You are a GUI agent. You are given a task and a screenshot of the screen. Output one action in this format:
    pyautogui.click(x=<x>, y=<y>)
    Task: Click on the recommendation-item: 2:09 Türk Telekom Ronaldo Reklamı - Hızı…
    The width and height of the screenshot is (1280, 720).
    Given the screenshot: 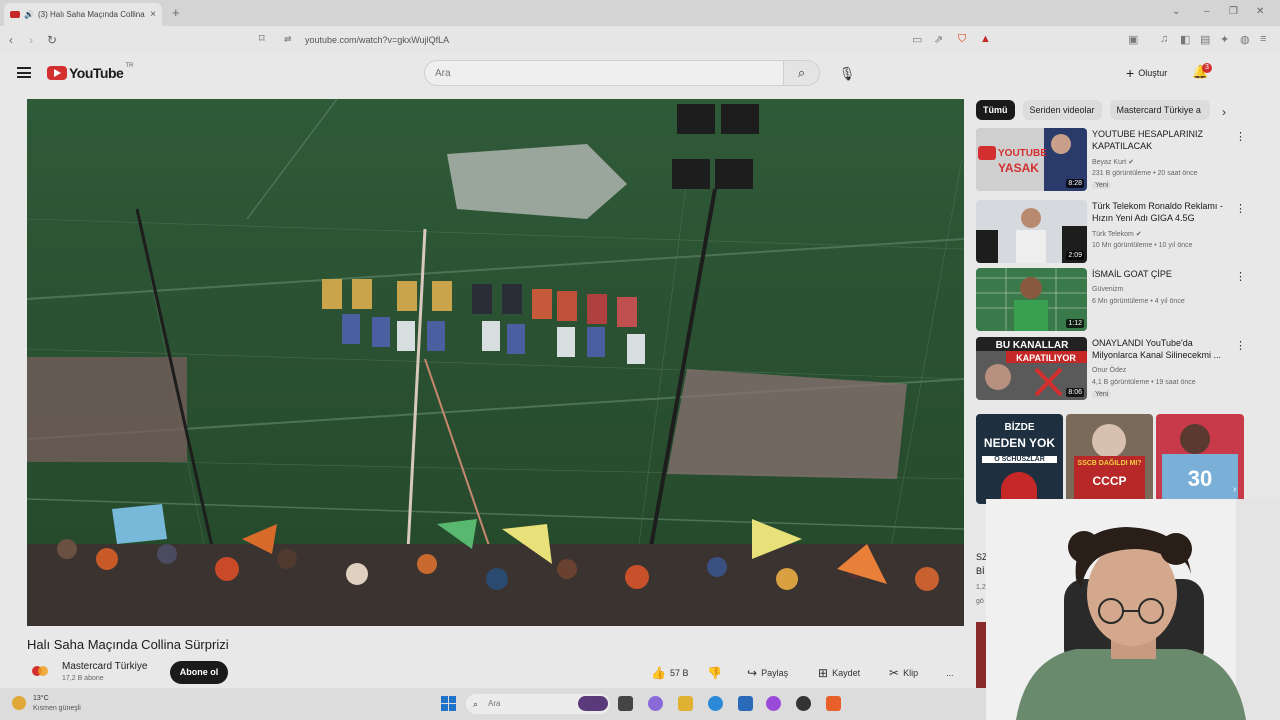 What is the action you would take?
    pyautogui.click(x=1111, y=231)
    